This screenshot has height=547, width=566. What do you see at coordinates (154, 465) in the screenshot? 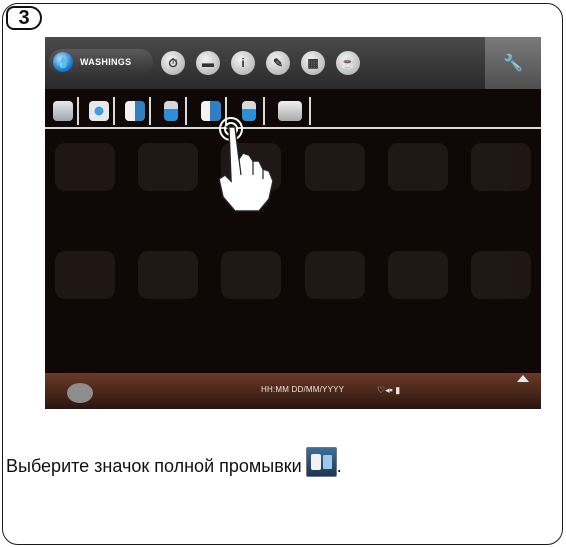
I see `instruction-text: Выберите значок полной промывки` at bounding box center [154, 465].